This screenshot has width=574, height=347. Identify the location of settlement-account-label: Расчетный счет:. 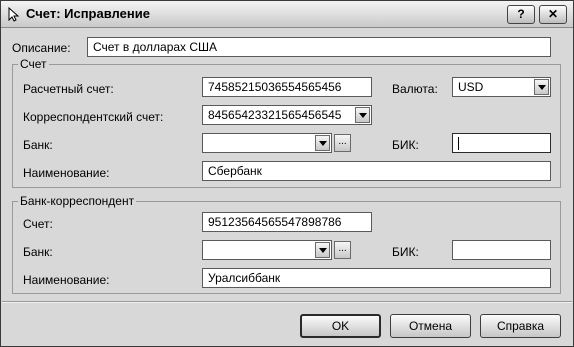
(68, 89).